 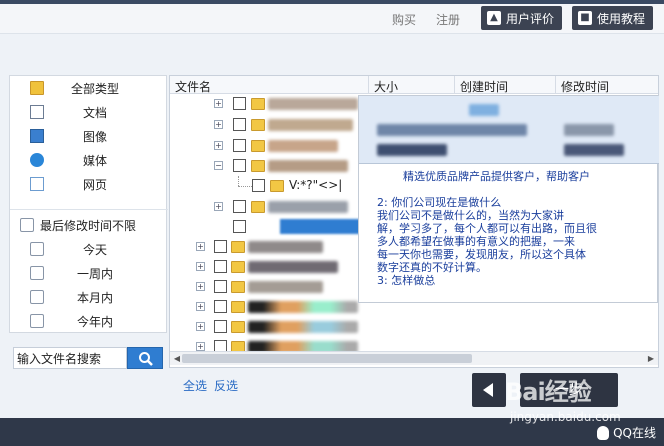 I want to click on selected-highlight, so click(x=320, y=226).